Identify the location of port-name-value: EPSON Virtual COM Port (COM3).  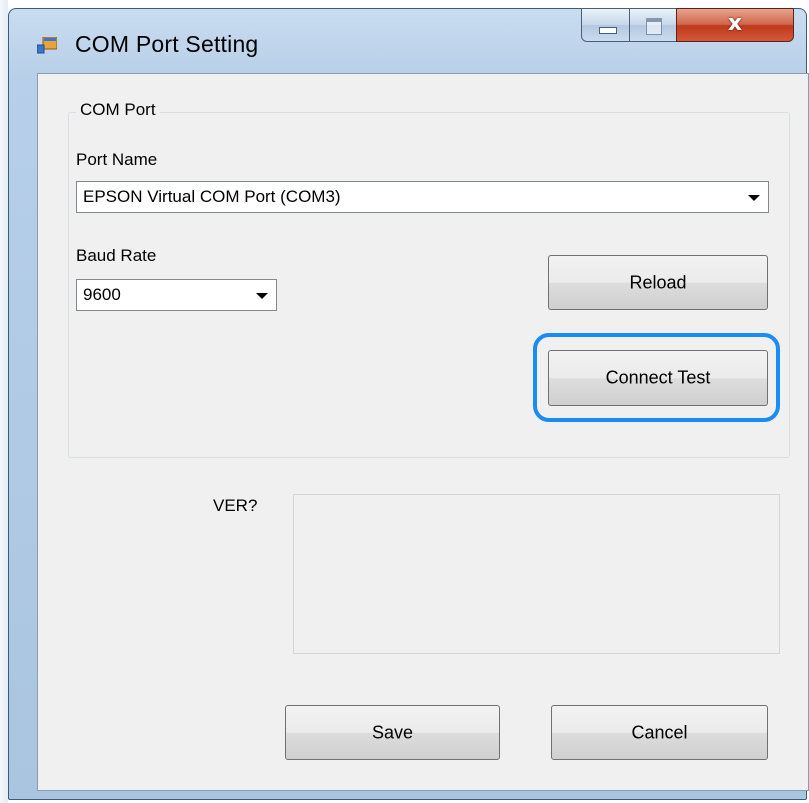
(212, 196).